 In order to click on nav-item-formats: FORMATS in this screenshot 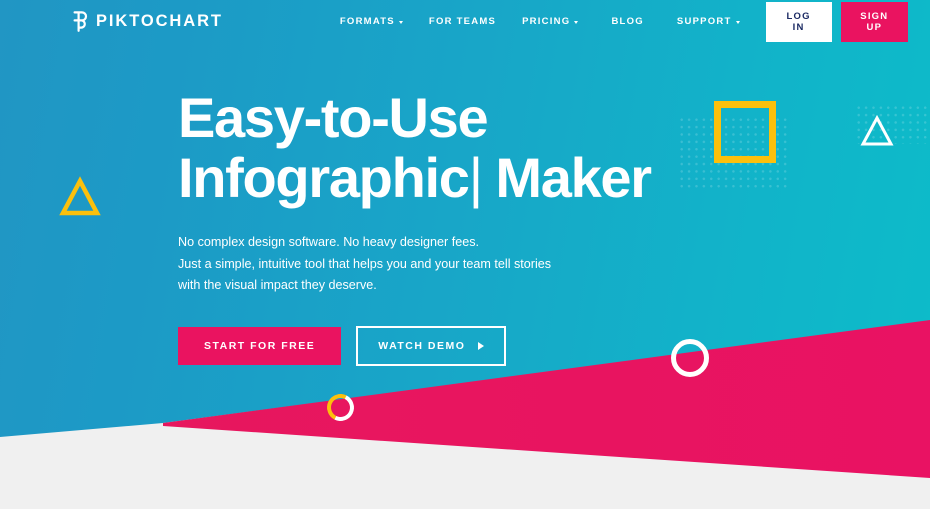, I will do `click(371, 21)`.